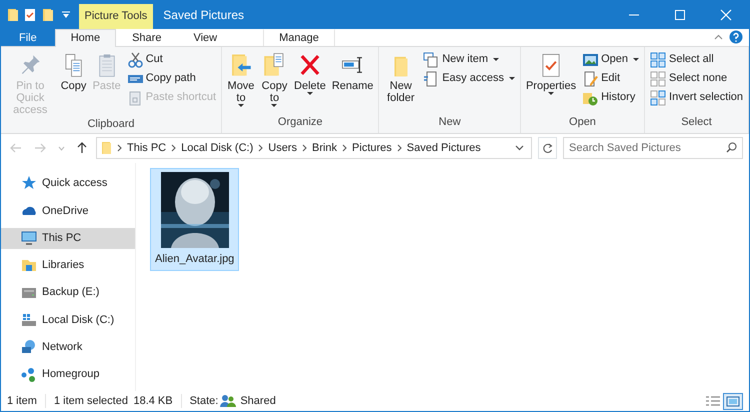  What do you see at coordinates (68, 211) in the screenshot?
I see `nav-item: OneDrive` at bounding box center [68, 211].